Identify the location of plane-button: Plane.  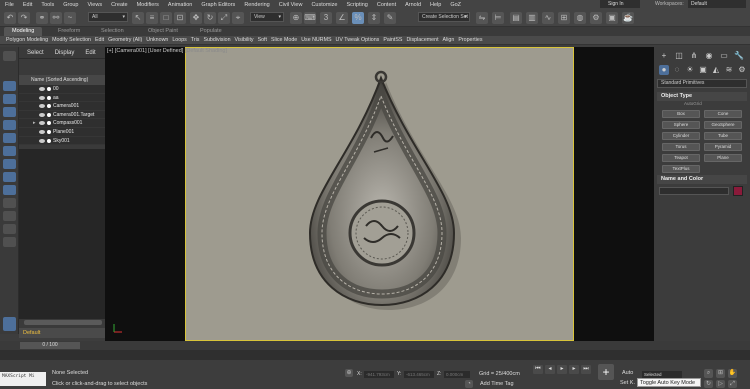
(723, 158).